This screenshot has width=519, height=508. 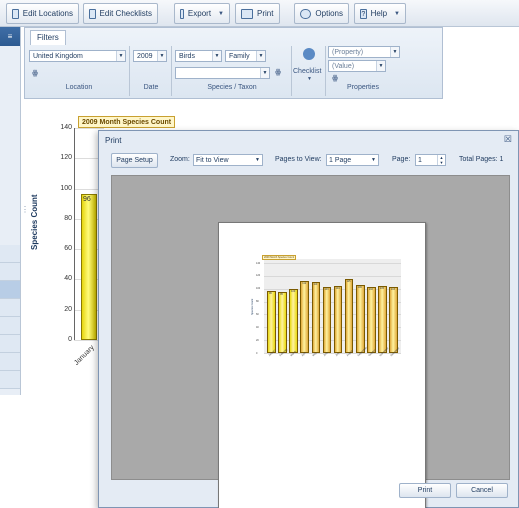 What do you see at coordinates (420, 160) in the screenshot?
I see `page-number-value: 1` at bounding box center [420, 160].